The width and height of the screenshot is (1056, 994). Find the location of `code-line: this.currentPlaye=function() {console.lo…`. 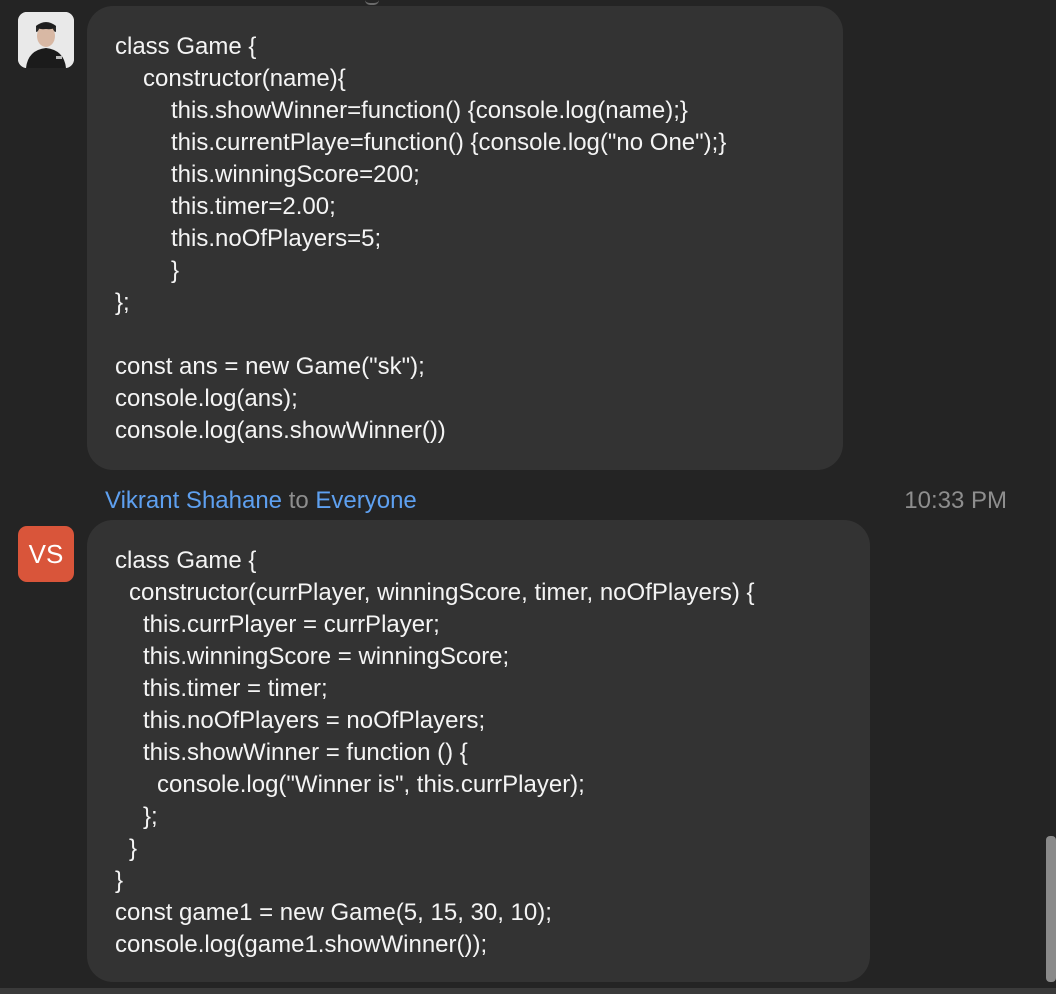

code-line: this.currentPlaye=function() {console.lo… is located at coordinates (449, 142).